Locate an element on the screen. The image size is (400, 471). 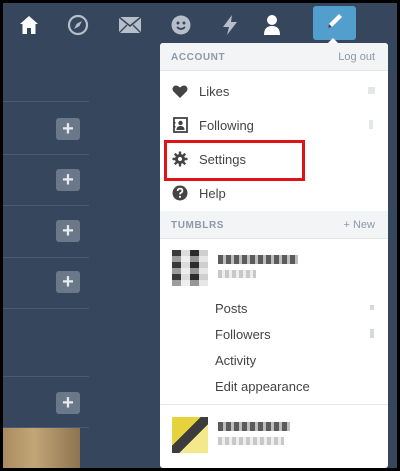
tumblrs-header-label: TUMBLRS is located at coordinates (198, 225).